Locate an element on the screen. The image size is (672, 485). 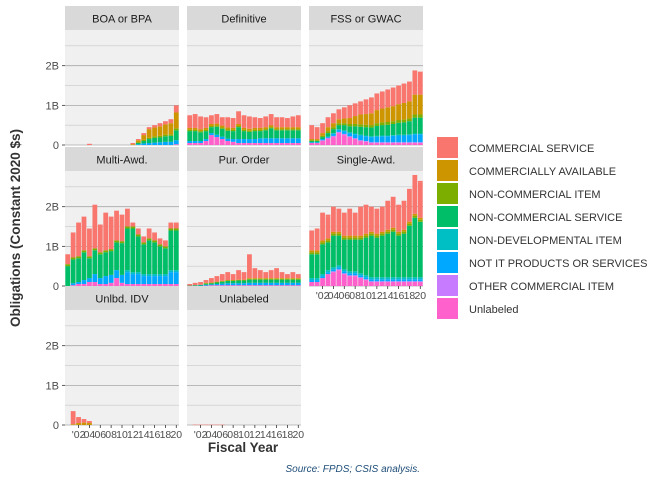
bar-segment-commercially-available-2011 is located at coordinates (249, 278).